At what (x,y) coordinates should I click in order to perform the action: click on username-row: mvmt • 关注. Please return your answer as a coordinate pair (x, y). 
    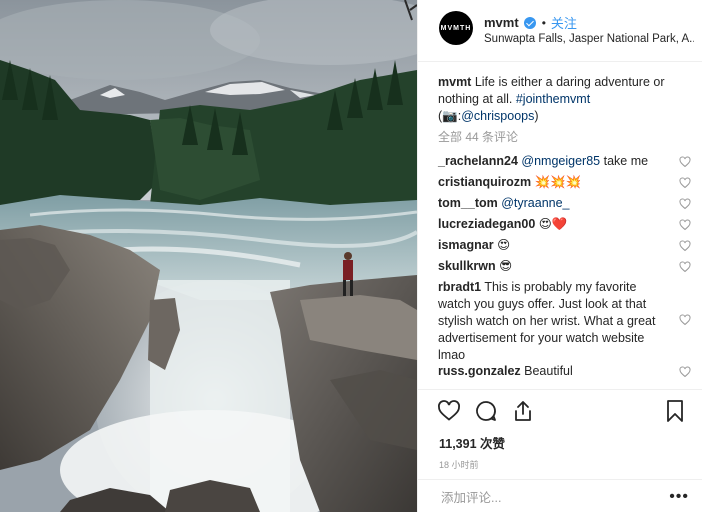
    Looking at the image, I should click on (530, 22).